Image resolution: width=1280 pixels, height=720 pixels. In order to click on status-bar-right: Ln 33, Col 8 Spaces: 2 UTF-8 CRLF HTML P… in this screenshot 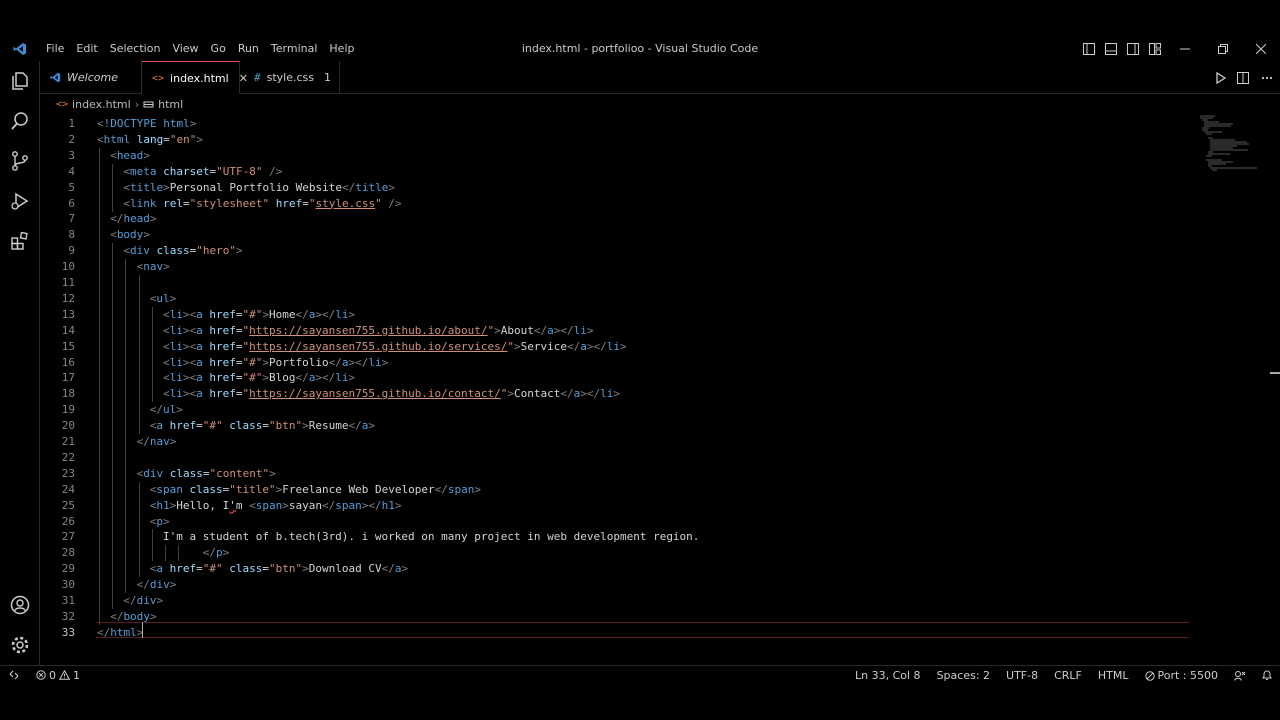, I will do `click(1063, 675)`.